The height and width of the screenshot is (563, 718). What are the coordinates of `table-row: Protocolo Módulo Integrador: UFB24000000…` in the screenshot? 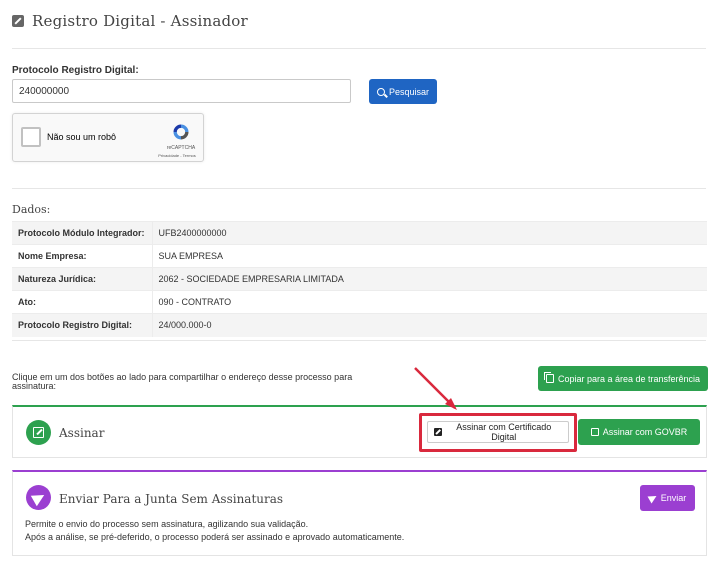 It's located at (359, 233).